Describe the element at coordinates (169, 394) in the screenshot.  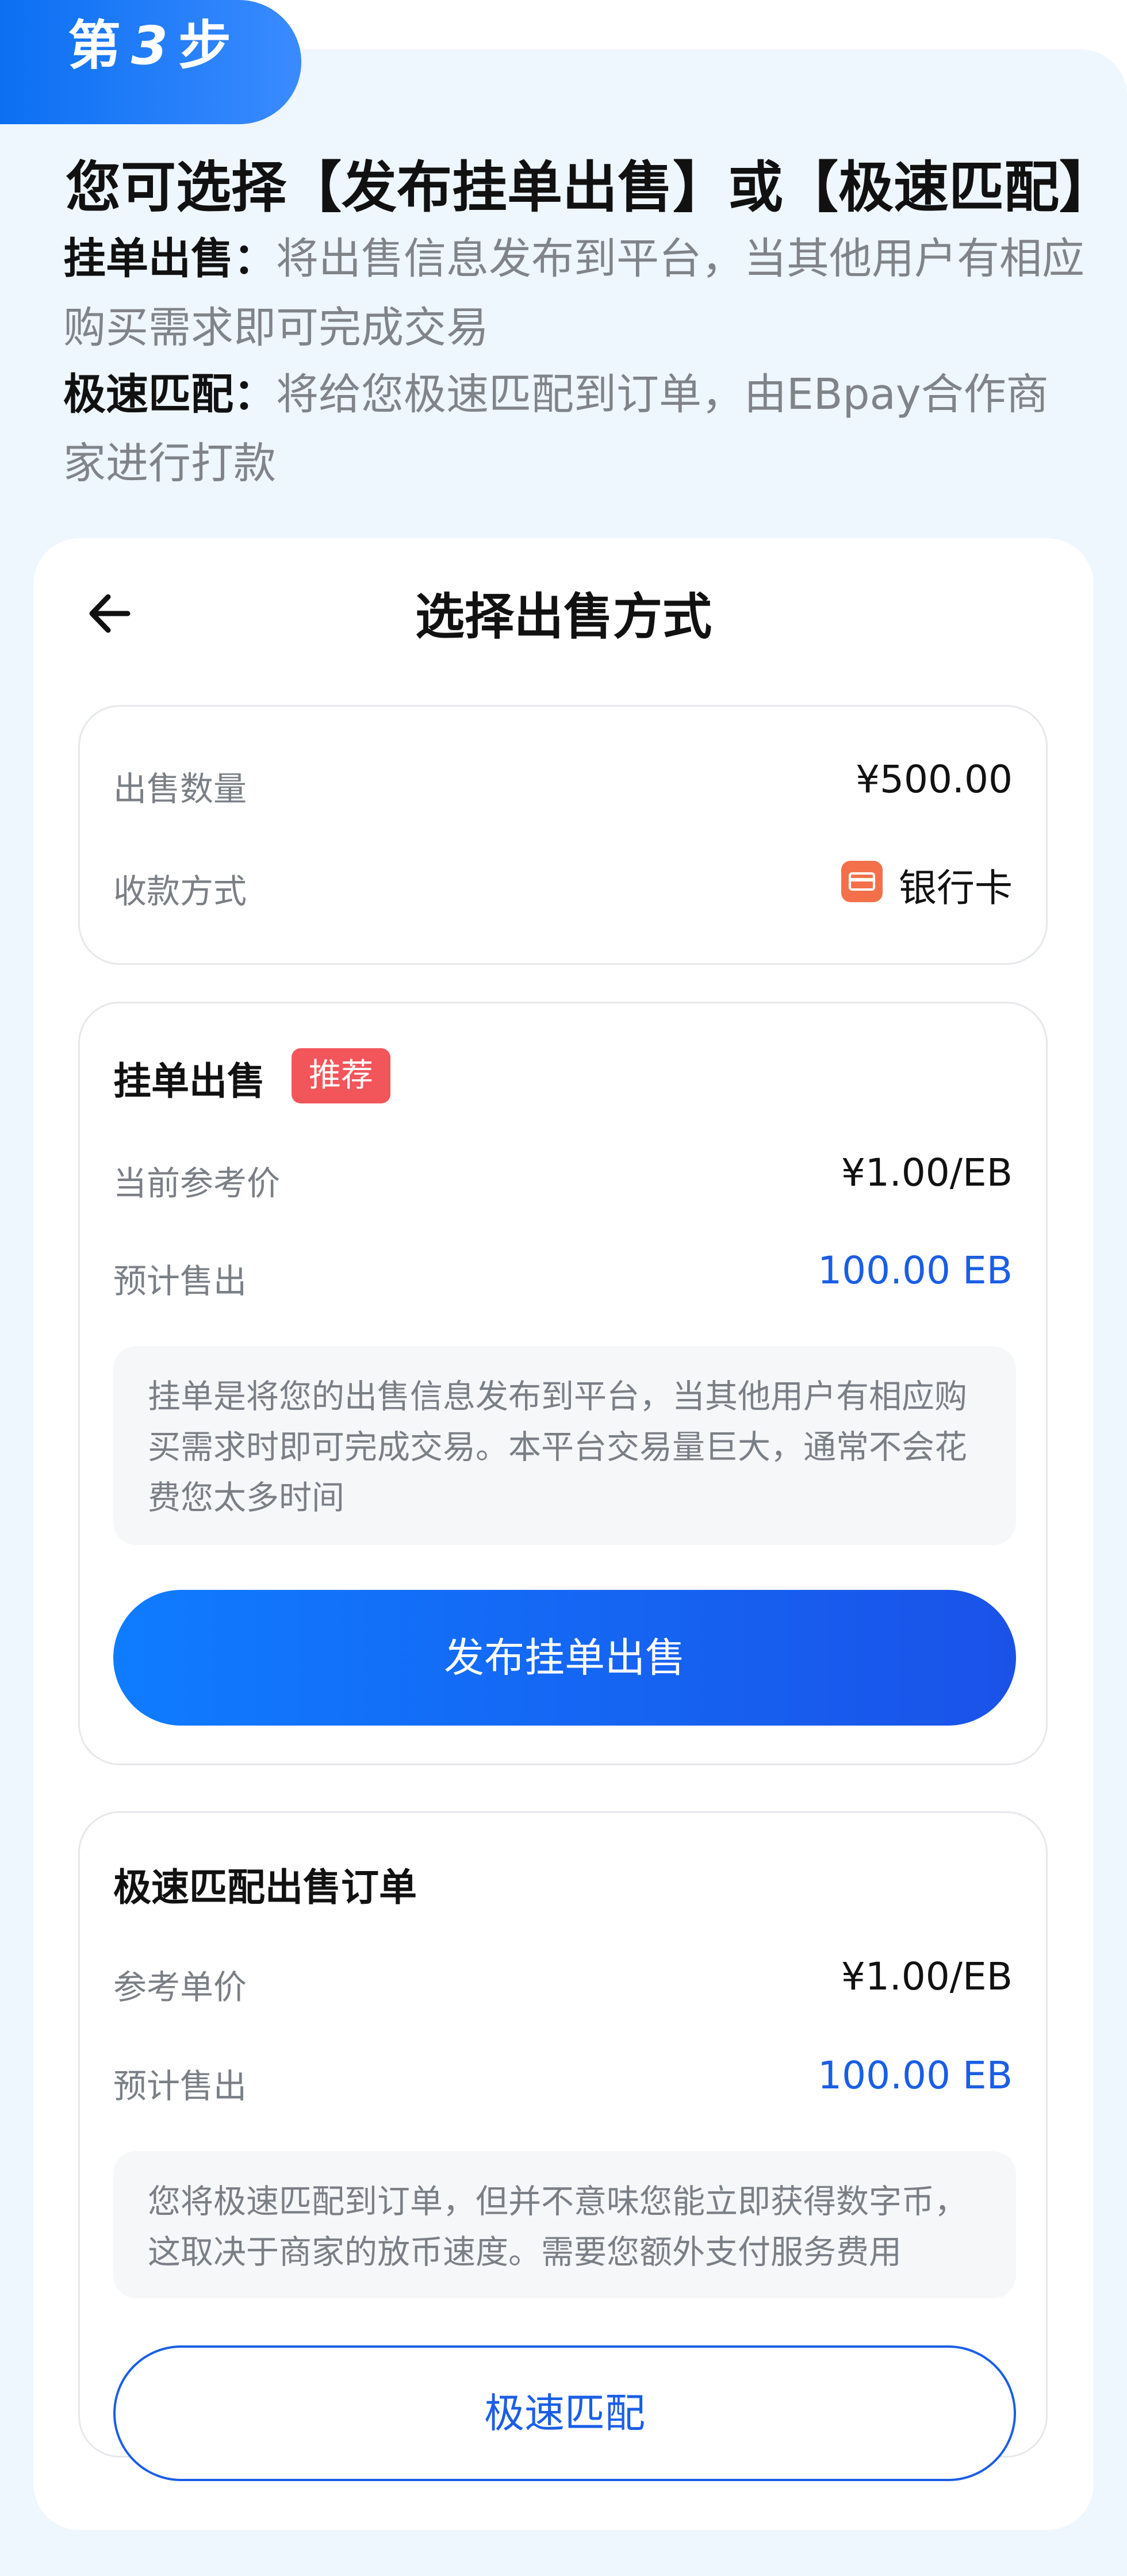
I see `intro-quick-term: 极速匹配：` at that location.